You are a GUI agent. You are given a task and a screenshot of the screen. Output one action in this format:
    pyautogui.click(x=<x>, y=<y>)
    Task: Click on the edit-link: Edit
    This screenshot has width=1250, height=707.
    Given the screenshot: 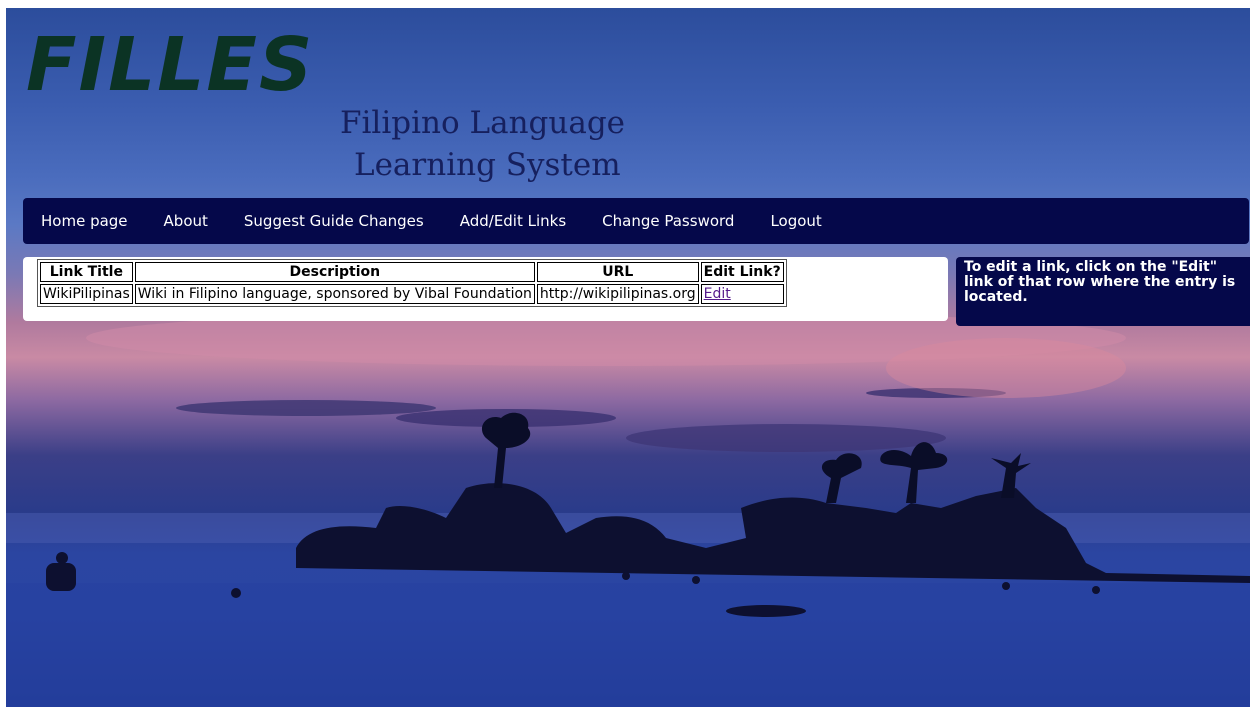 What is the action you would take?
    pyautogui.click(x=717, y=294)
    